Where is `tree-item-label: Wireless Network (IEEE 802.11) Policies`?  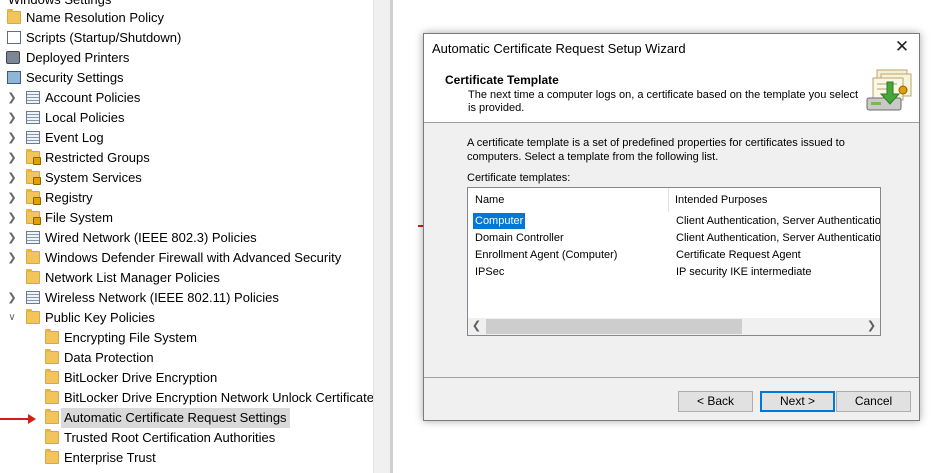 tree-item-label: Wireless Network (IEEE 802.11) Policies is located at coordinates (162, 297).